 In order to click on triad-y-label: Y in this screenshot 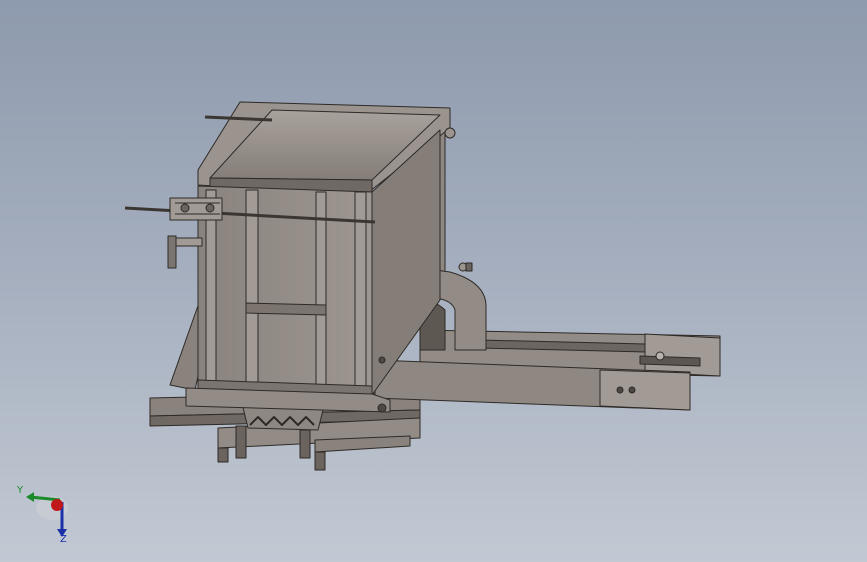, I will do `click(20, 490)`.